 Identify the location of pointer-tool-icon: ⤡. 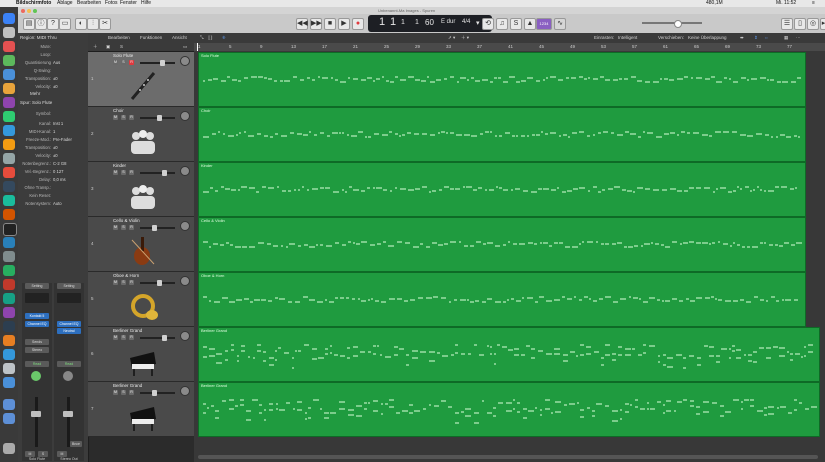
(202, 38).